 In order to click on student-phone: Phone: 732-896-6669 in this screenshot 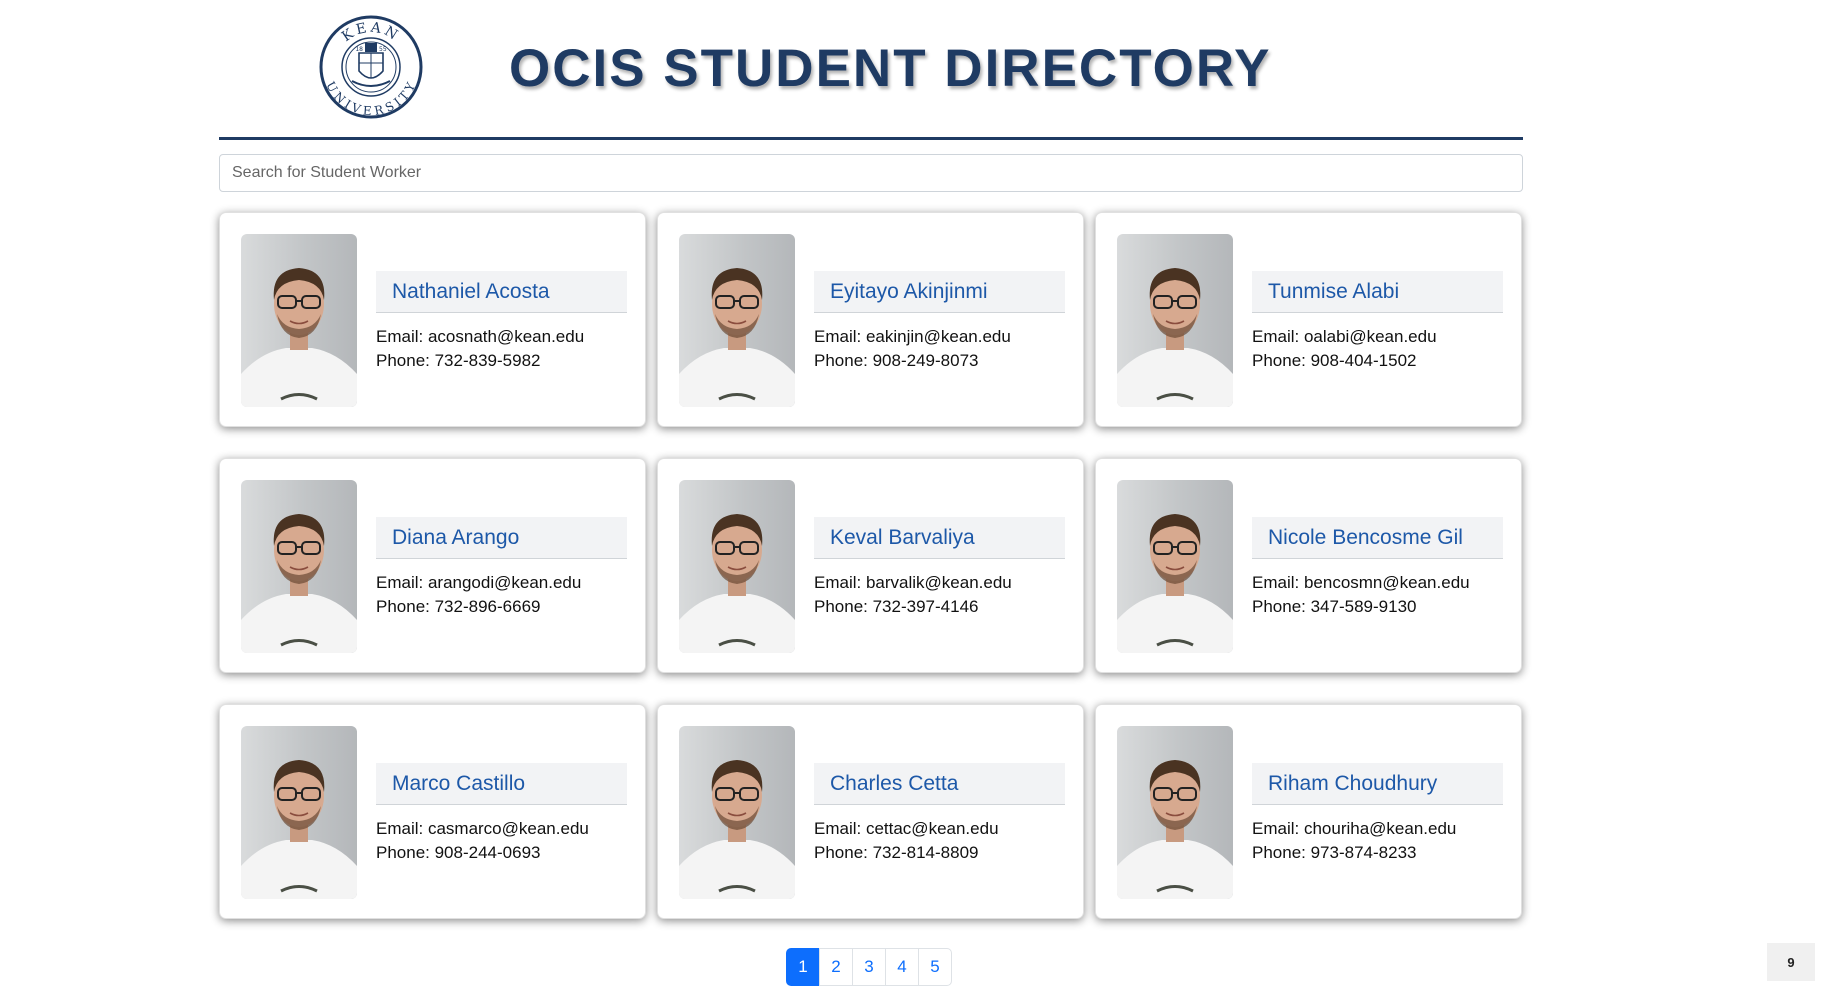, I will do `click(458, 606)`.